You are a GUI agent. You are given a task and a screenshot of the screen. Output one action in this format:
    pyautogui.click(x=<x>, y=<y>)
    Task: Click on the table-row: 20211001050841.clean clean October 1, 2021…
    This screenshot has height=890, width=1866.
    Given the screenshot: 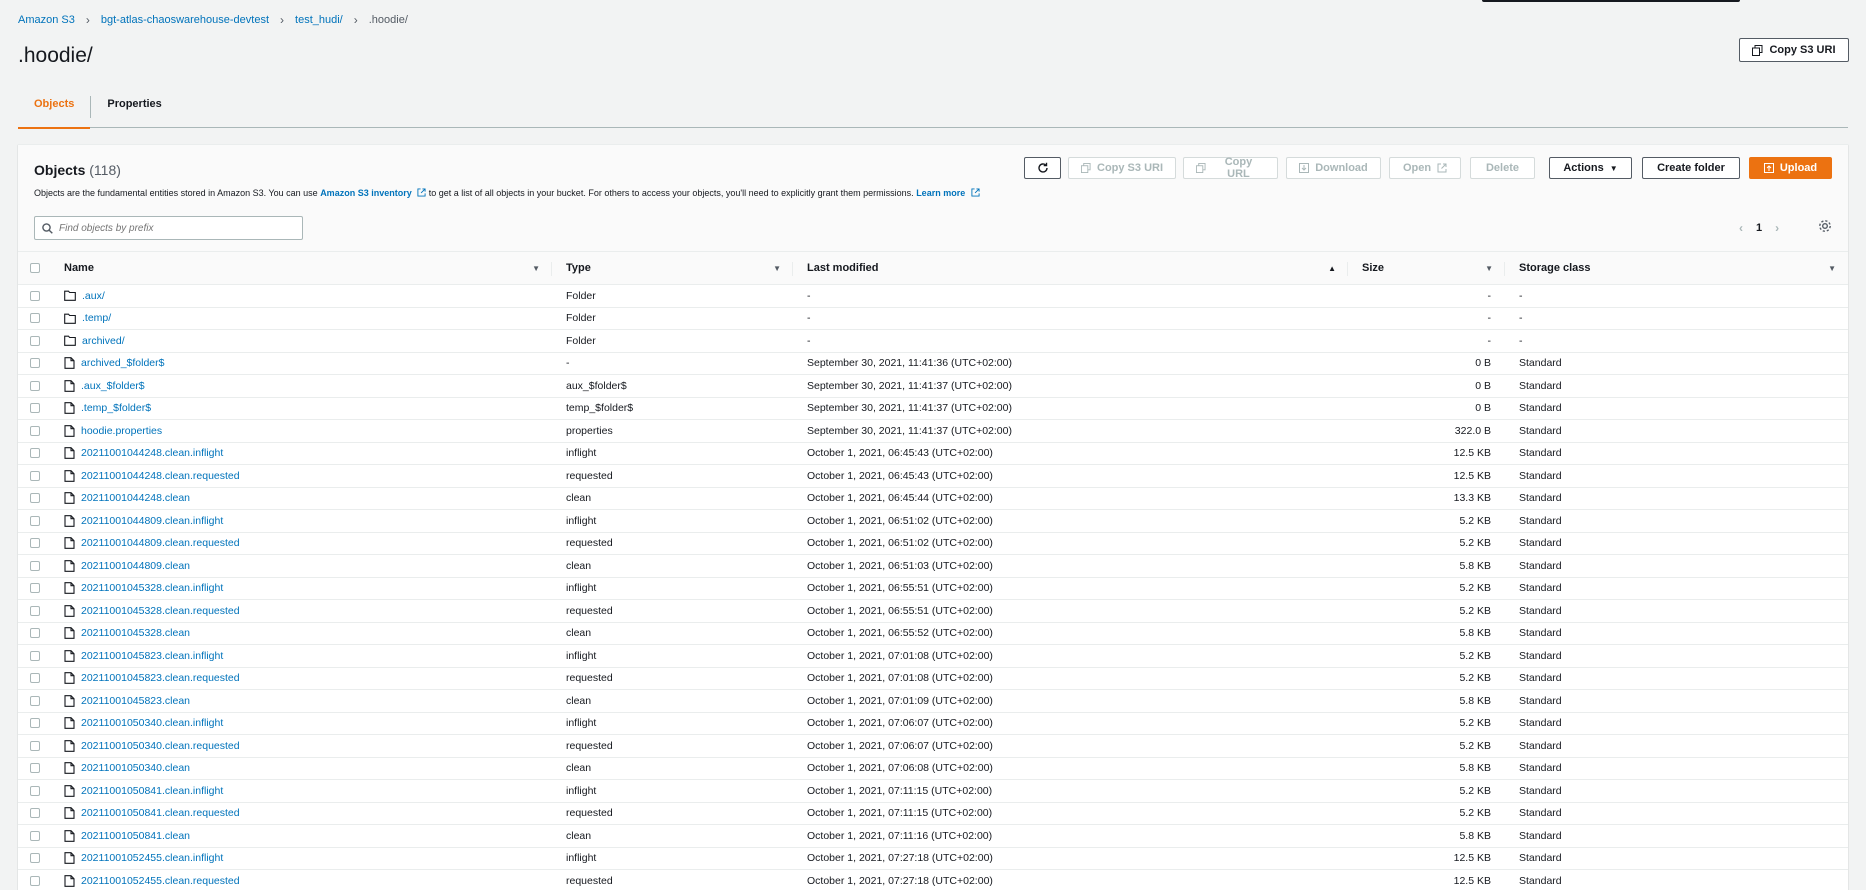 What is the action you would take?
    pyautogui.click(x=933, y=836)
    